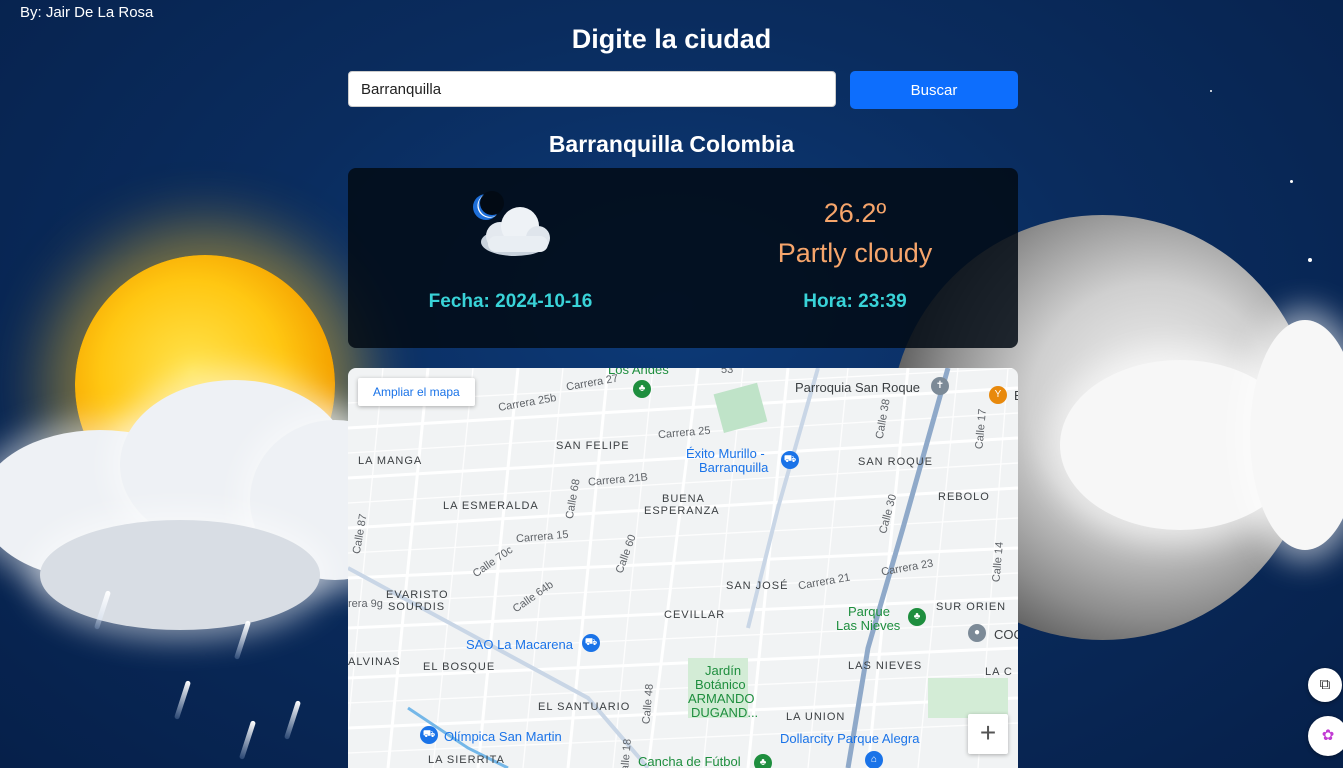 The image size is (1343, 768). I want to click on neighborhood-label: LA MANGA, so click(390, 461).